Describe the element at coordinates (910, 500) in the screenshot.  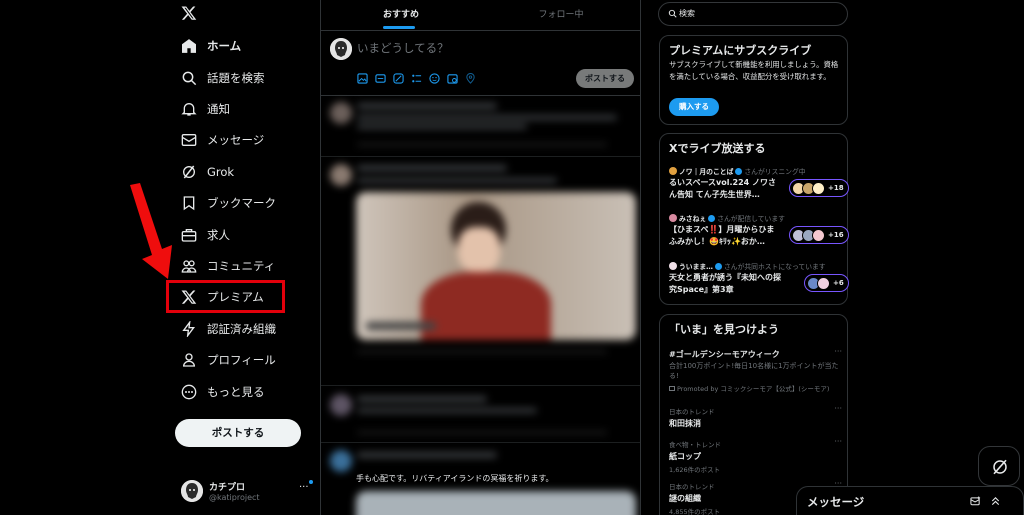
I see `messages-drawer: メッセージ` at that location.